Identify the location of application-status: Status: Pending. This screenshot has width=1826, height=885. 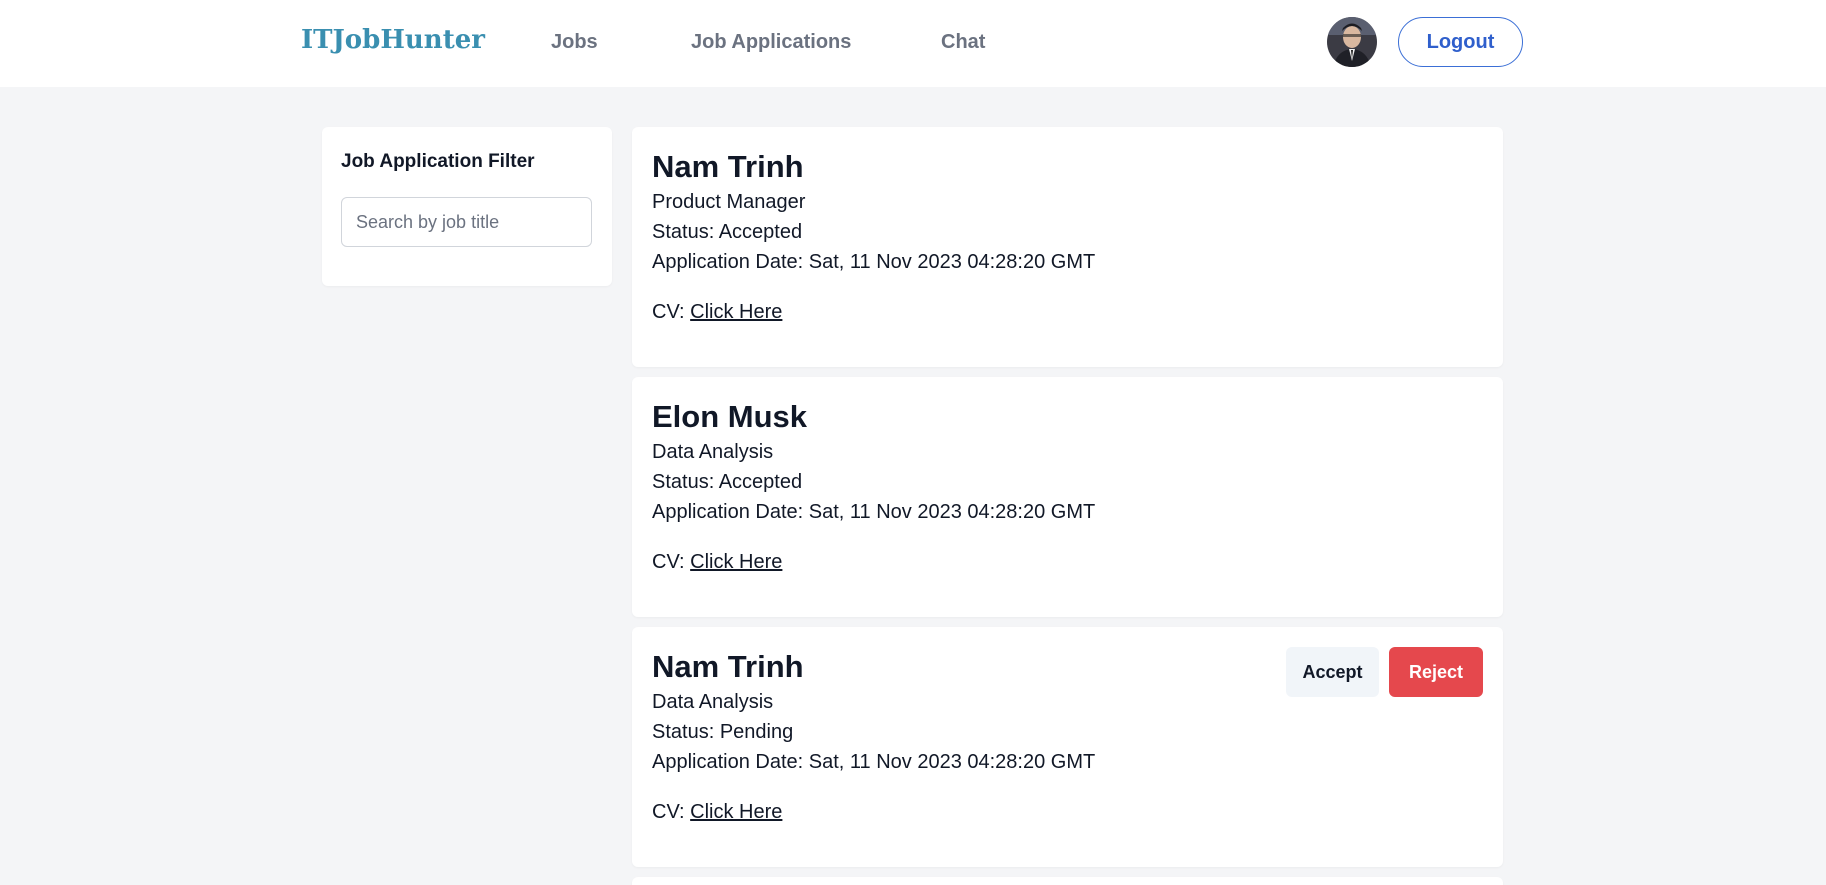
(723, 732).